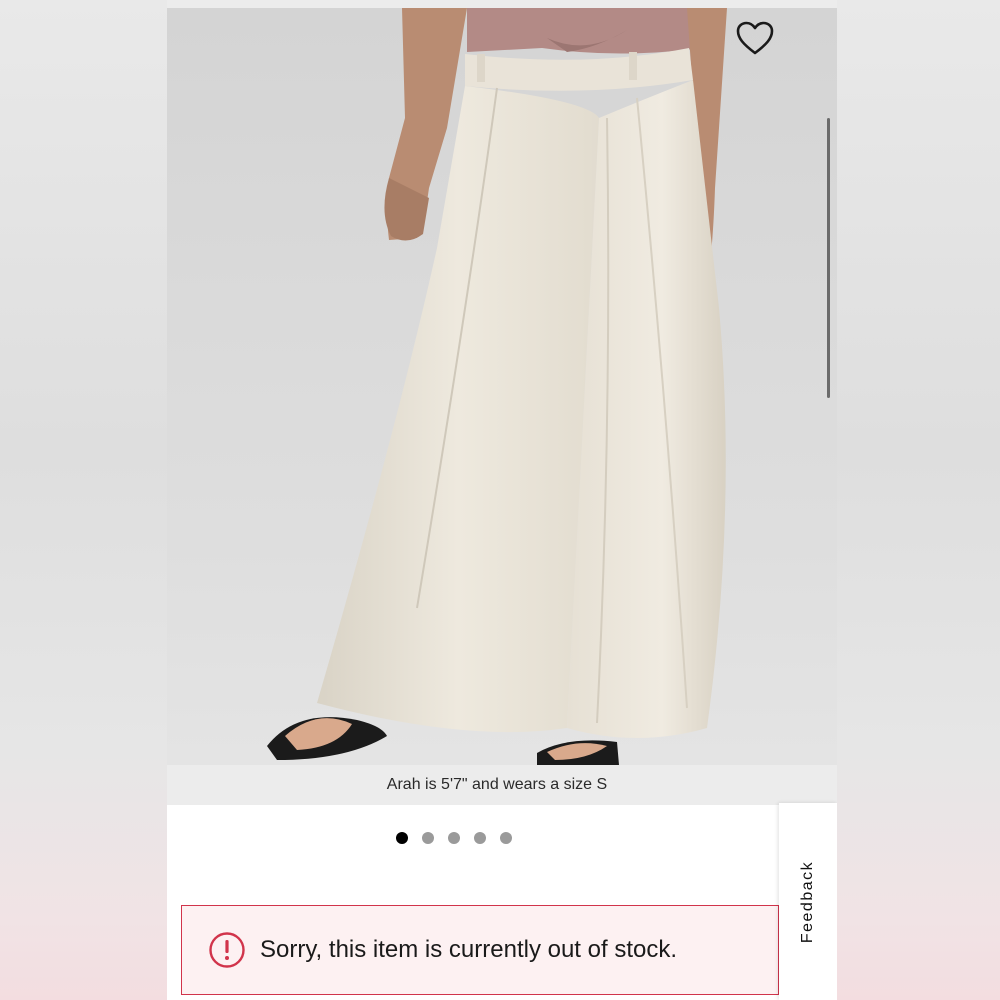  I want to click on scrollbar, so click(828, 258).